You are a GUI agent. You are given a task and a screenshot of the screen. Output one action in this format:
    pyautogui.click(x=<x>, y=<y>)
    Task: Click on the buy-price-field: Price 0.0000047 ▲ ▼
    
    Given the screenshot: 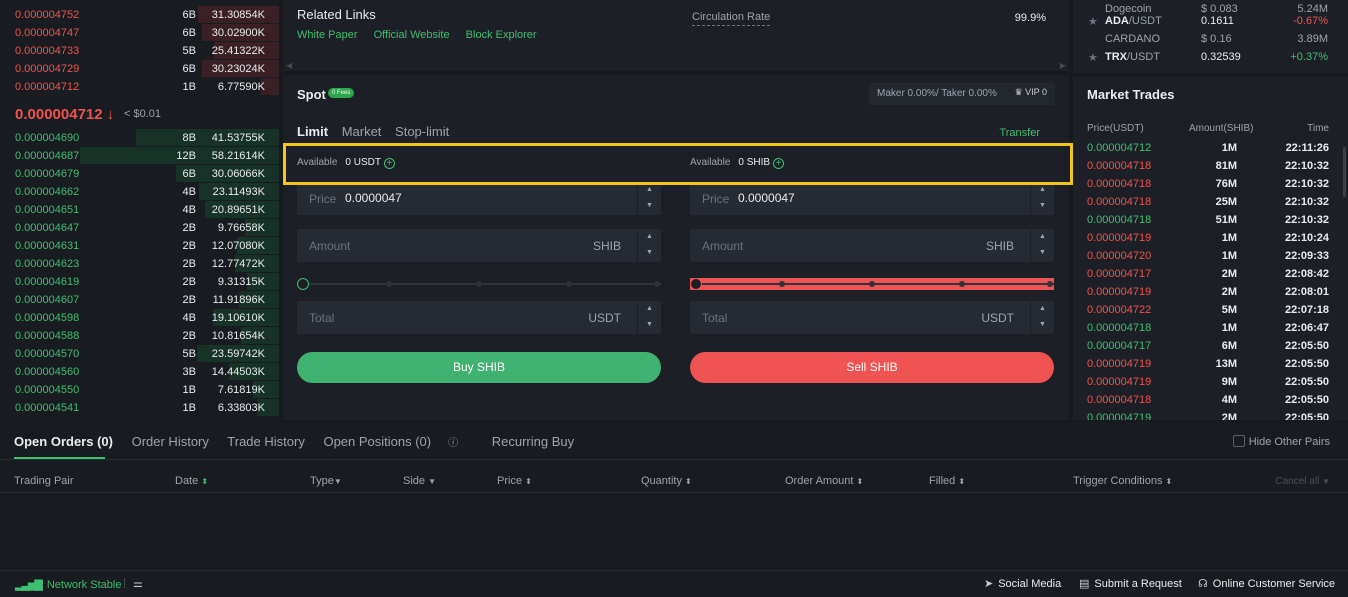 What is the action you would take?
    pyautogui.click(x=479, y=198)
    